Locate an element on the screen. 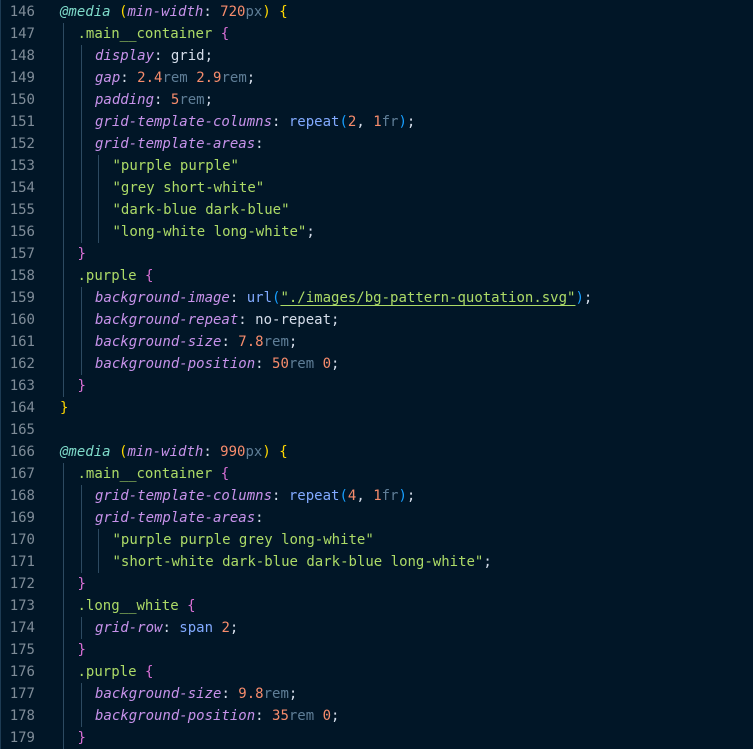 The image size is (753, 749). code-token-unit: rem is located at coordinates (175, 78).